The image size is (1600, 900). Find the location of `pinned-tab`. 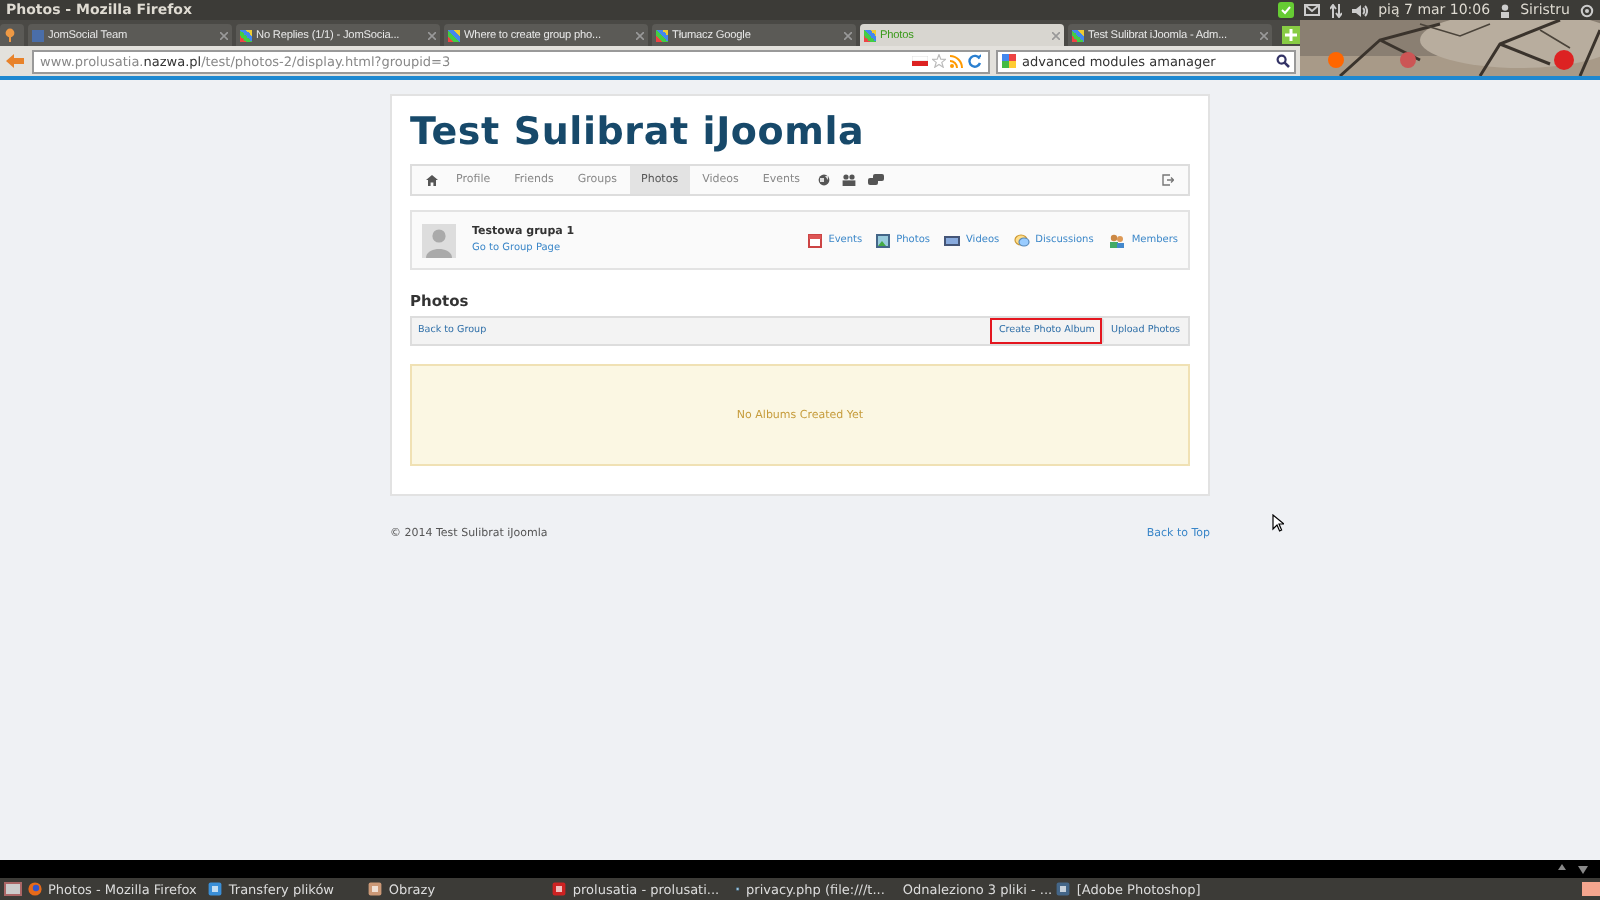

pinned-tab is located at coordinates (12, 35).